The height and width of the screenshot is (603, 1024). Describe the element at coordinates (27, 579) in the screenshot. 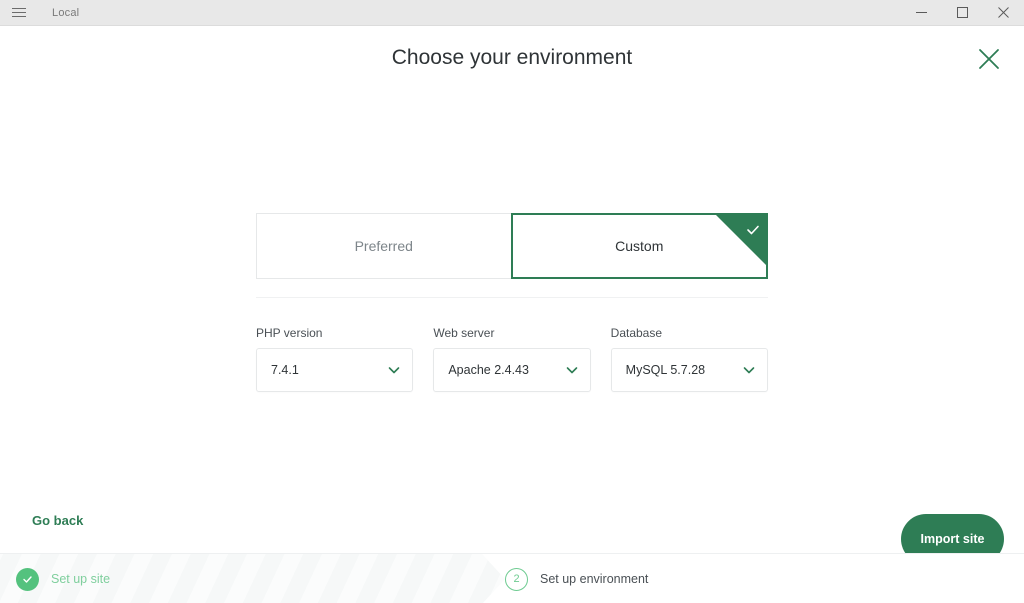

I see `step-badge-done` at that location.